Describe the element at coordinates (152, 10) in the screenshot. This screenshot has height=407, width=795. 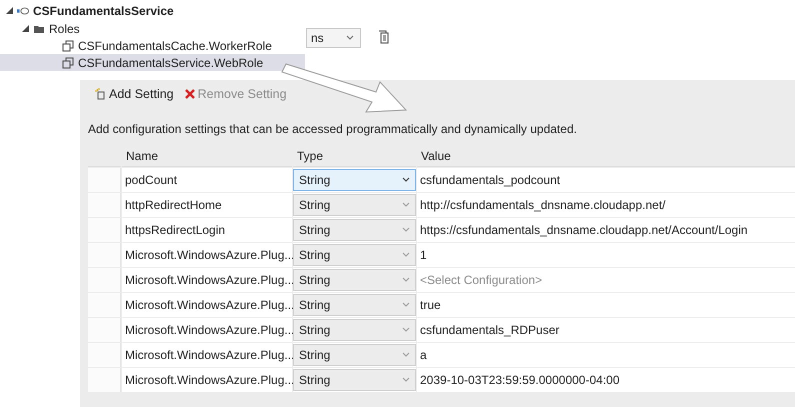
I see `tree-item: CSFundamentalsService` at that location.